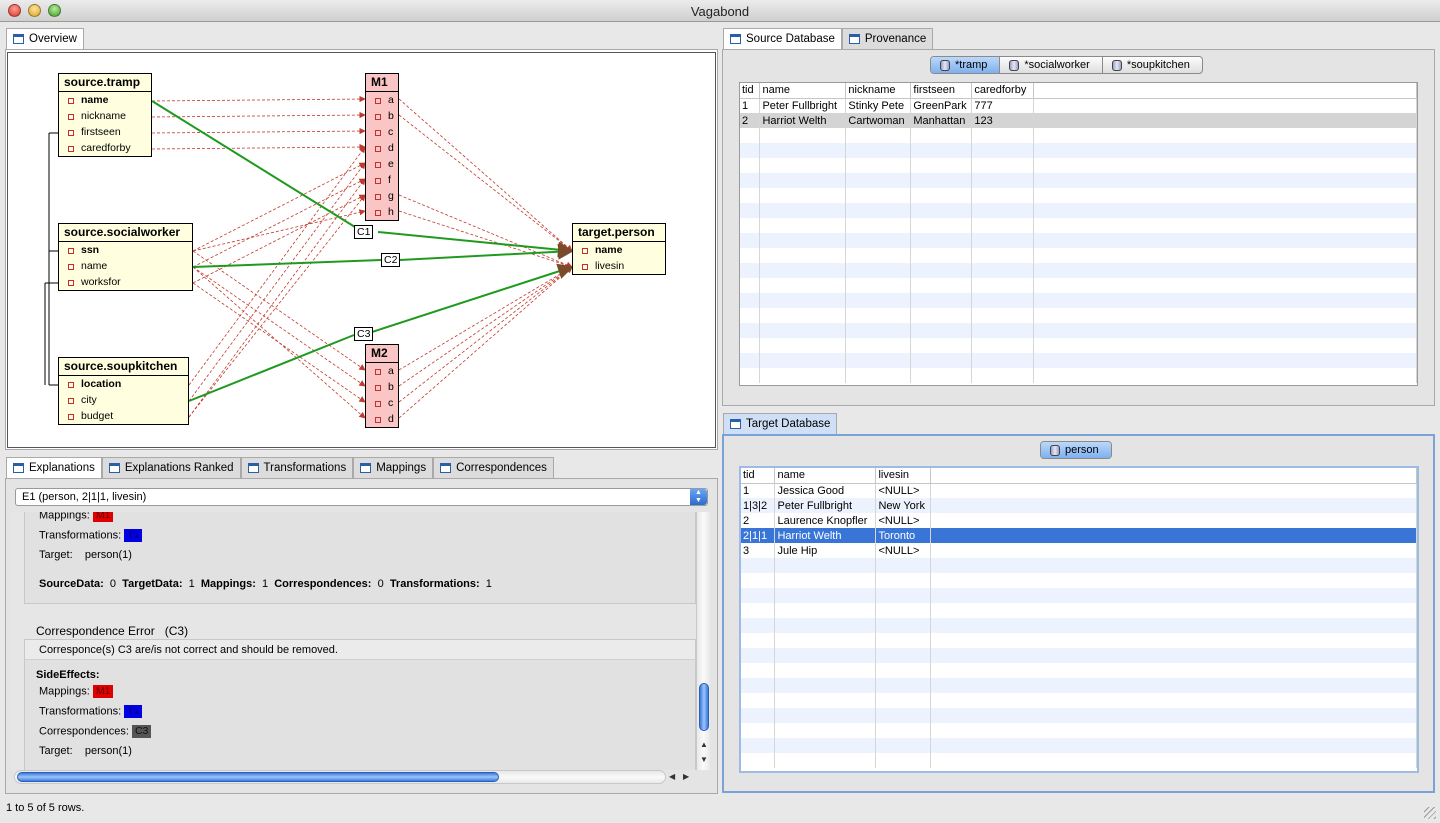  What do you see at coordinates (380, 584) in the screenshot?
I see `summary-value: 0` at bounding box center [380, 584].